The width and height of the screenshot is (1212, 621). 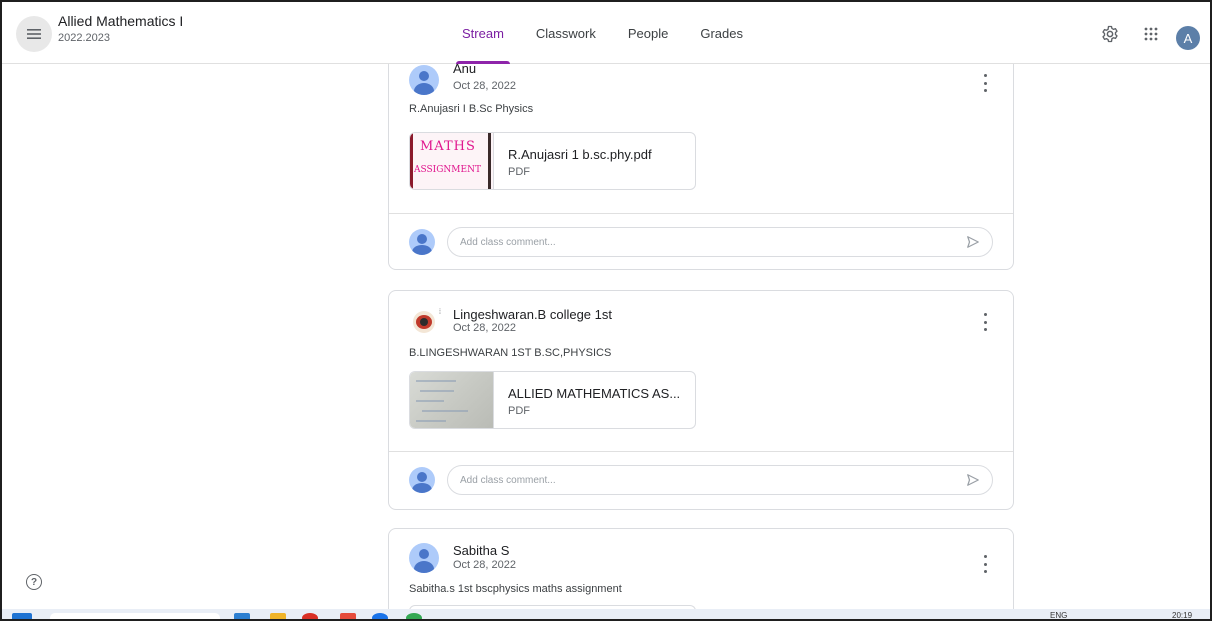 I want to click on help-icon: ?, so click(x=34, y=582).